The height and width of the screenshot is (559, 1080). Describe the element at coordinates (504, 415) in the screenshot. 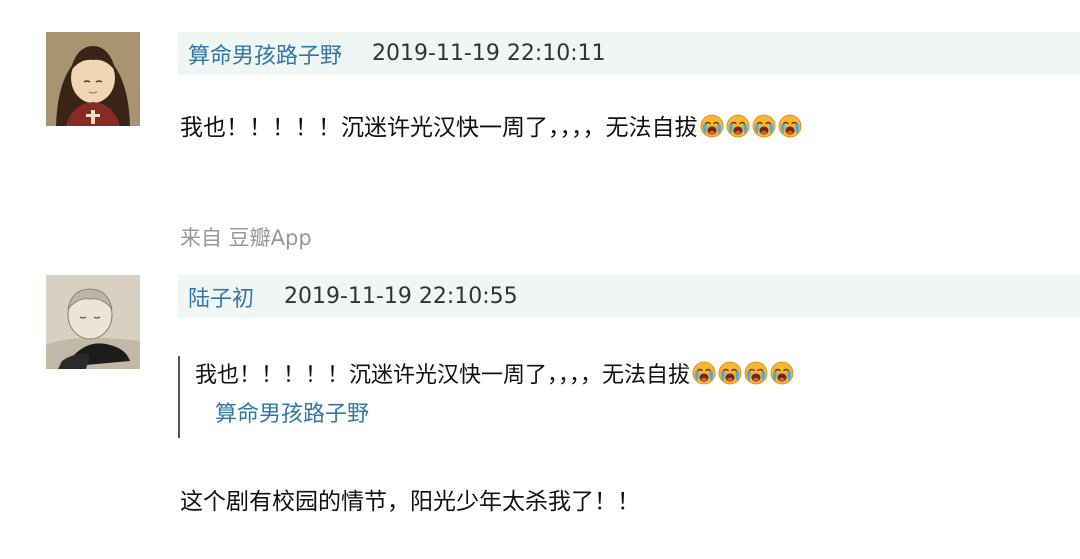

I see `quote-author-link: 算命男孩路子野` at that location.